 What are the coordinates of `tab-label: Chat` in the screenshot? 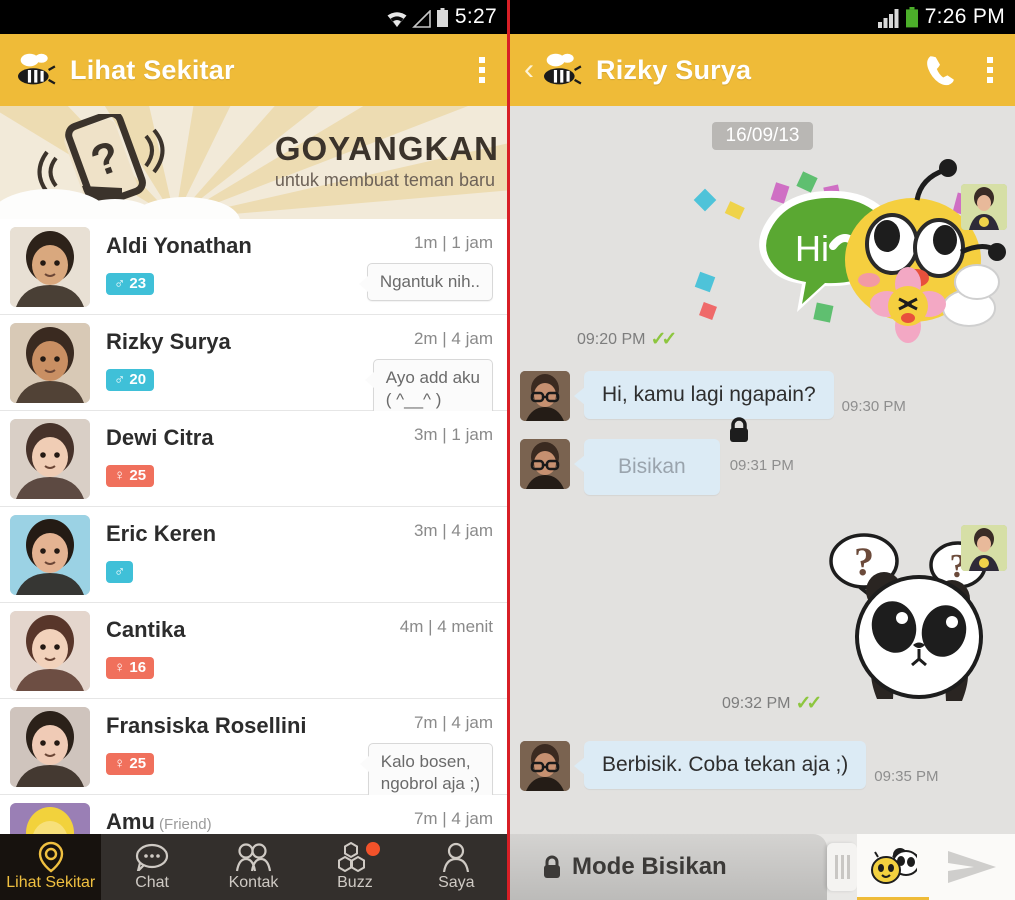 It's located at (152, 882).